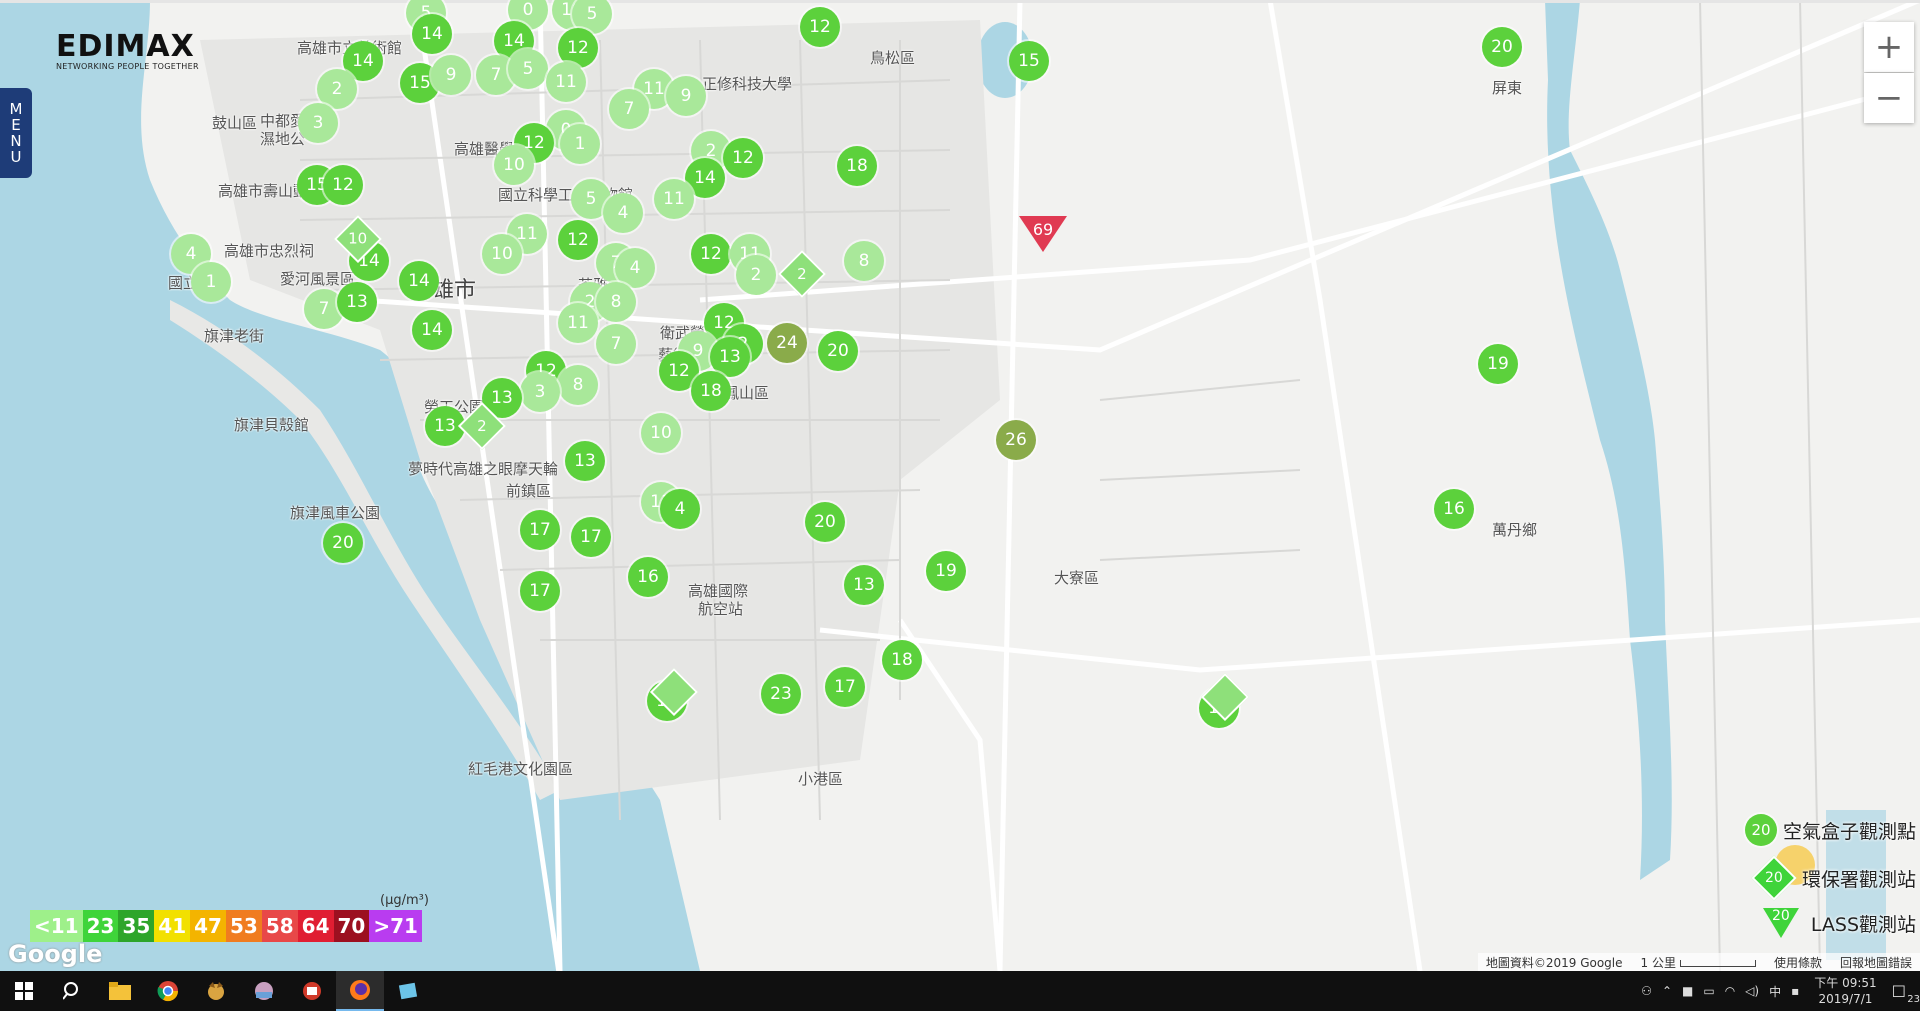  I want to click on show-hidden-icons-chevron-up-icon: ⌃, so click(1667, 991).